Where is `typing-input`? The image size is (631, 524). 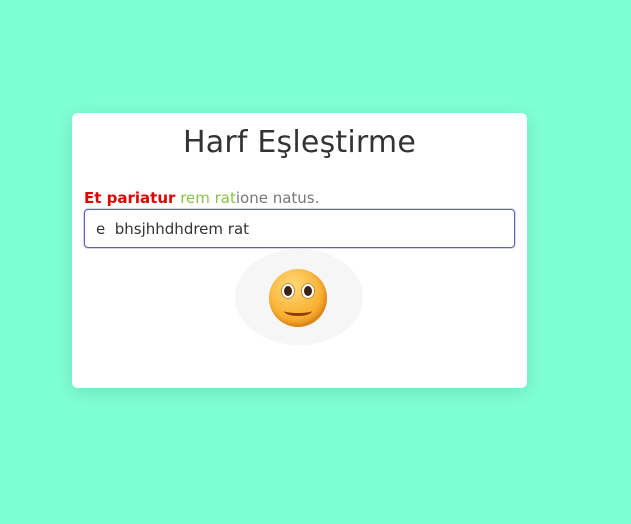 typing-input is located at coordinates (299, 228).